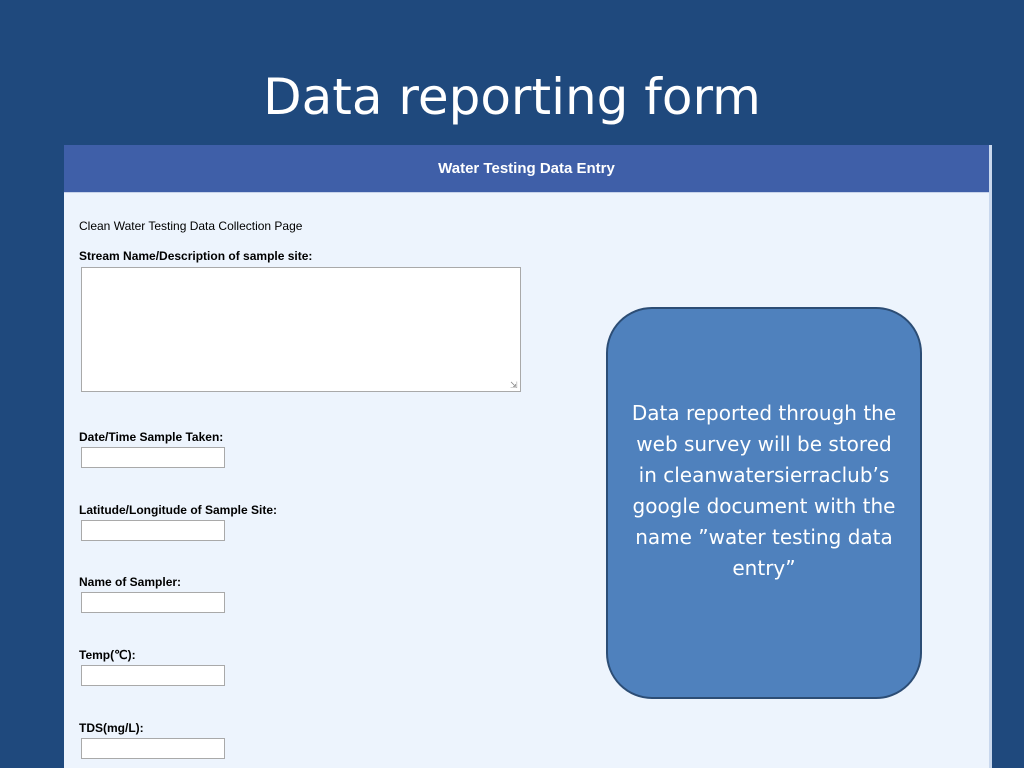 The image size is (1024, 768). Describe the element at coordinates (178, 510) in the screenshot. I see `lat-long-label: Latitude/Longitude of Sample Site:` at that location.